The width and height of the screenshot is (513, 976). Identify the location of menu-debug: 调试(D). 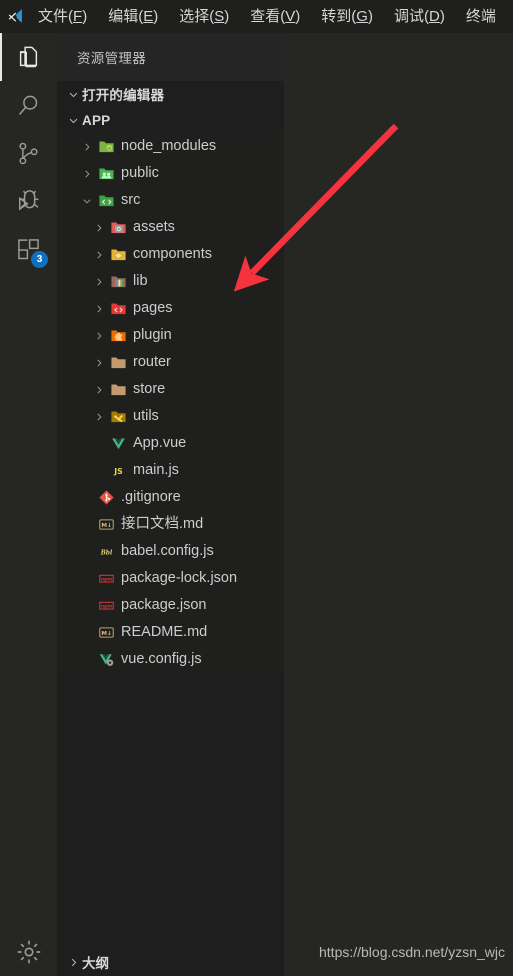
(419, 16).